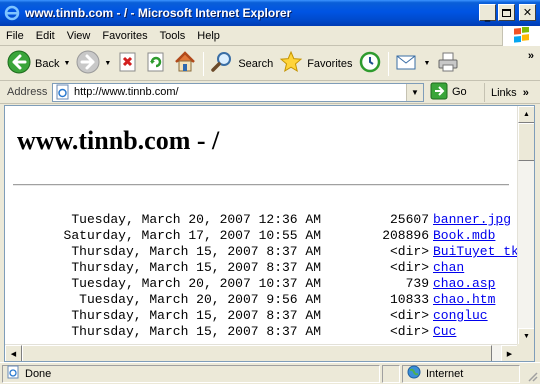 Image resolution: width=540 pixels, height=384 pixels. I want to click on address-field: ▼, so click(238, 92).